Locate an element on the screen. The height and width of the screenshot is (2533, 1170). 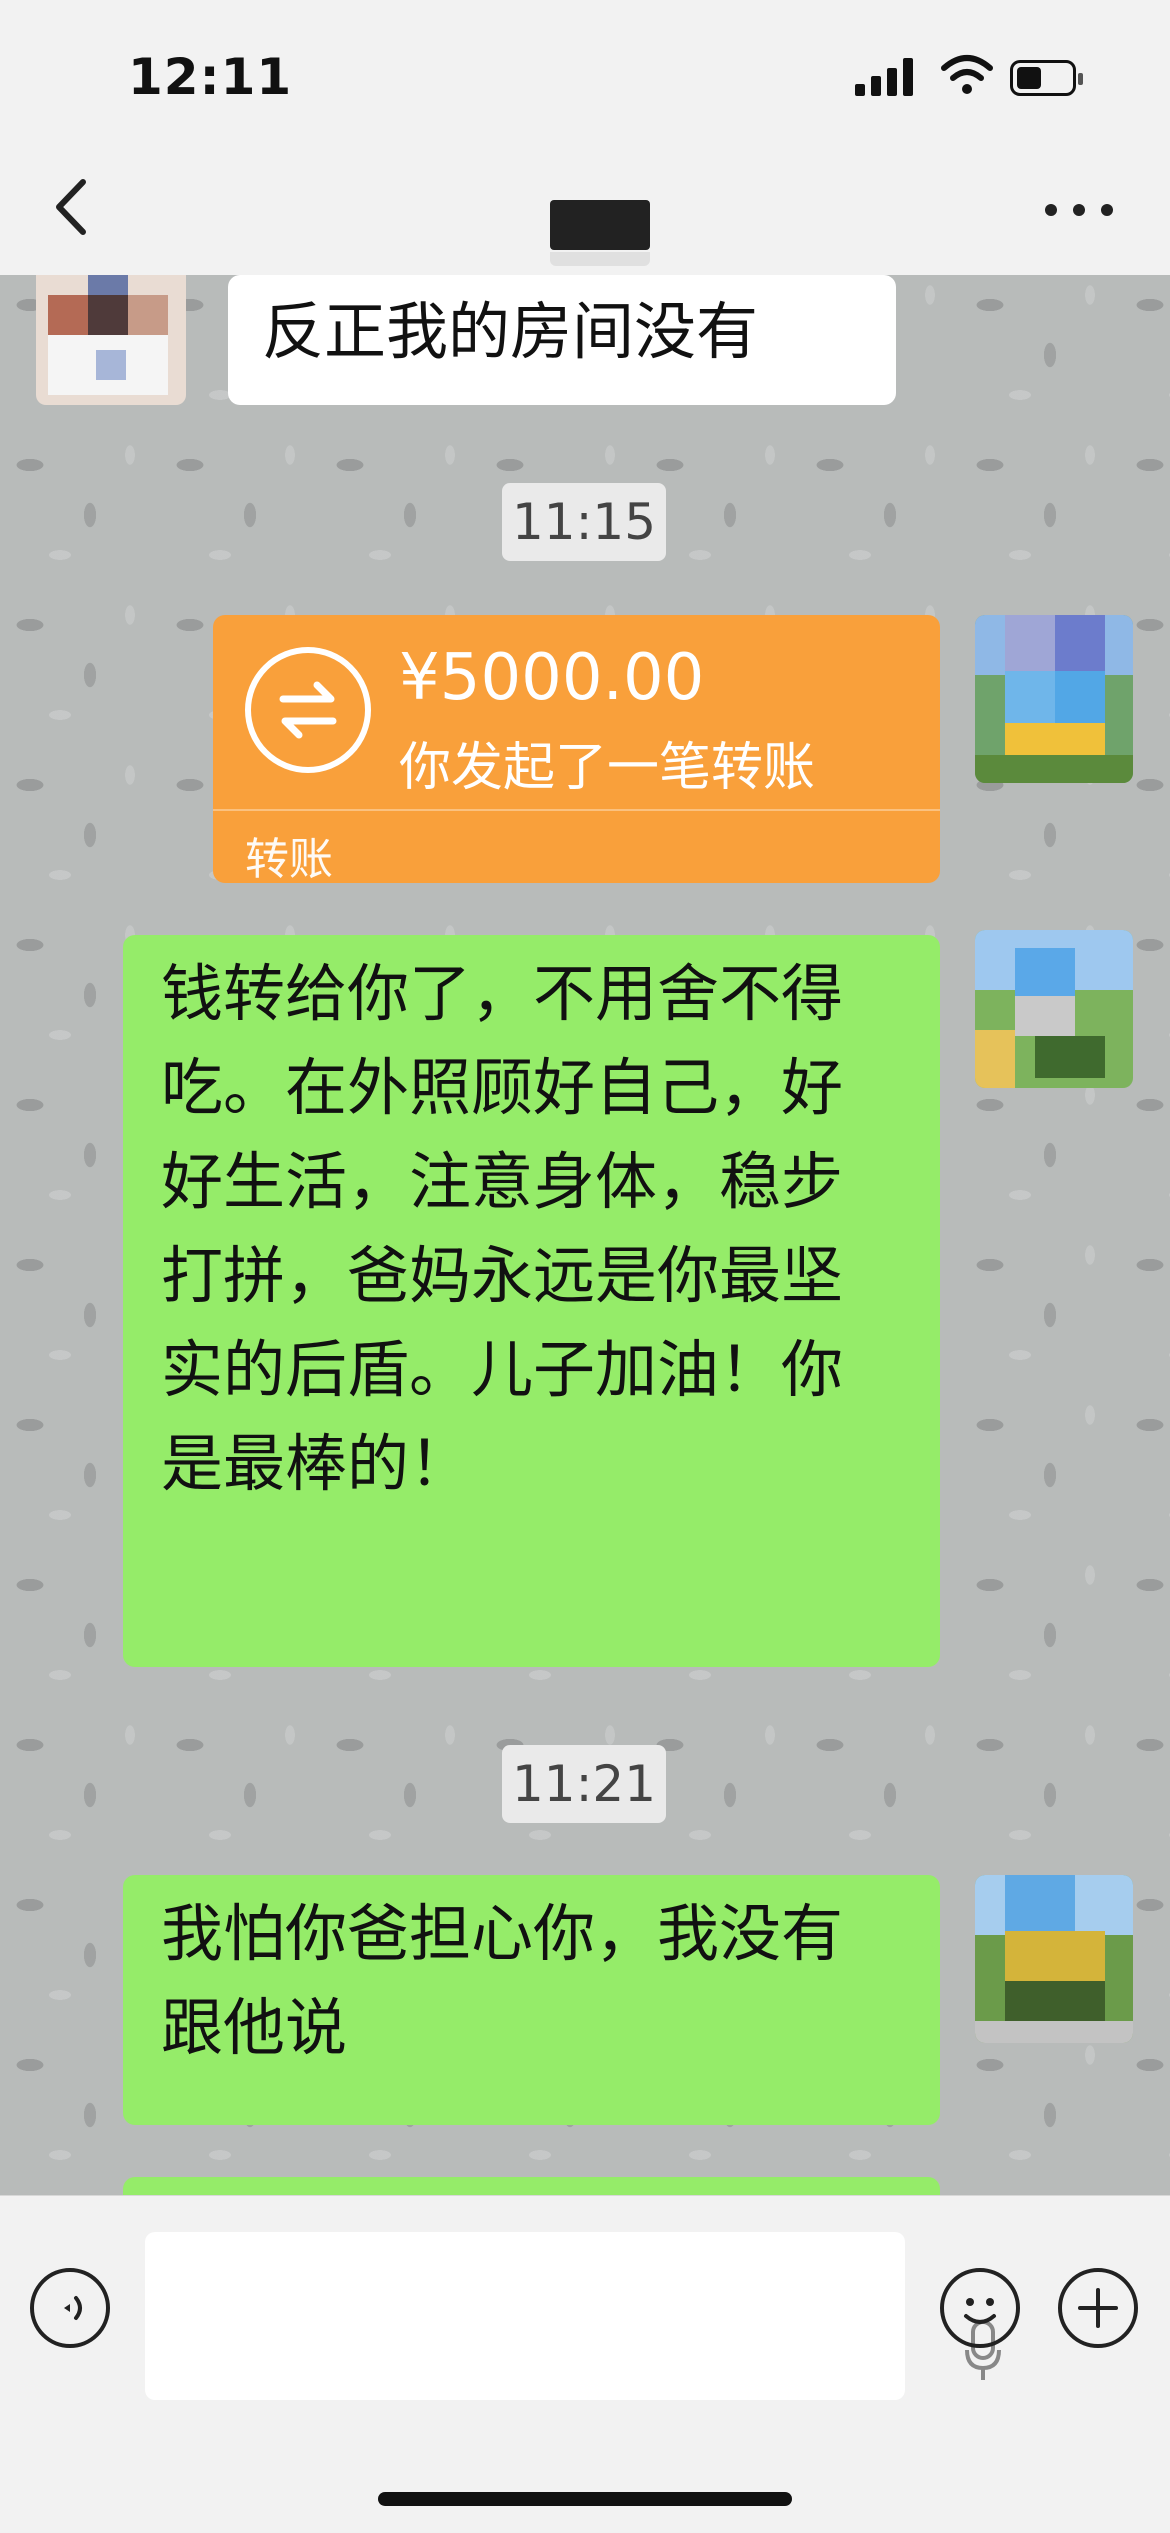
voice-icon is located at coordinates (70, 2308).